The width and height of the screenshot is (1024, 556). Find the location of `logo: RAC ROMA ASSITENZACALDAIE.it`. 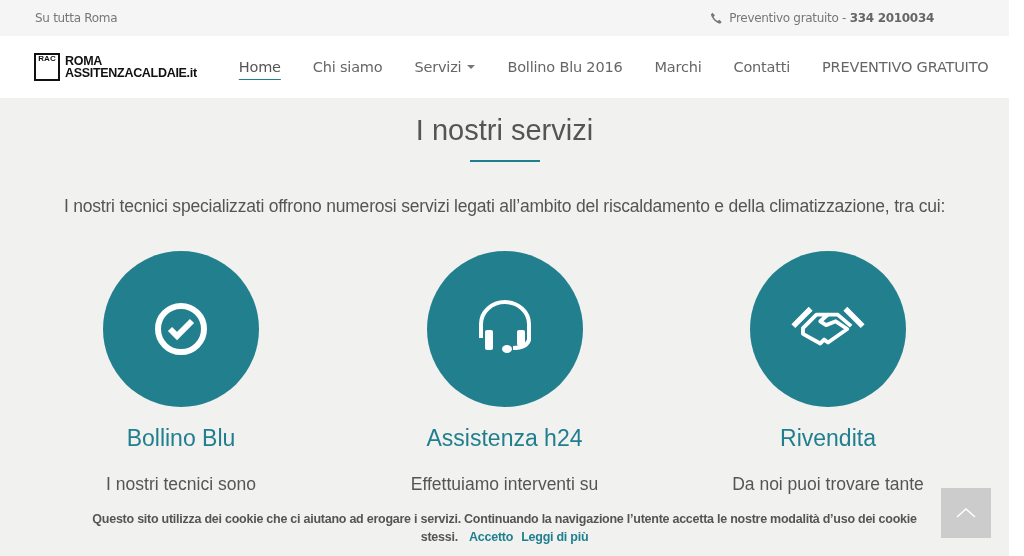

logo: RAC ROMA ASSITENZACALDAIE.it is located at coordinates (115, 67).